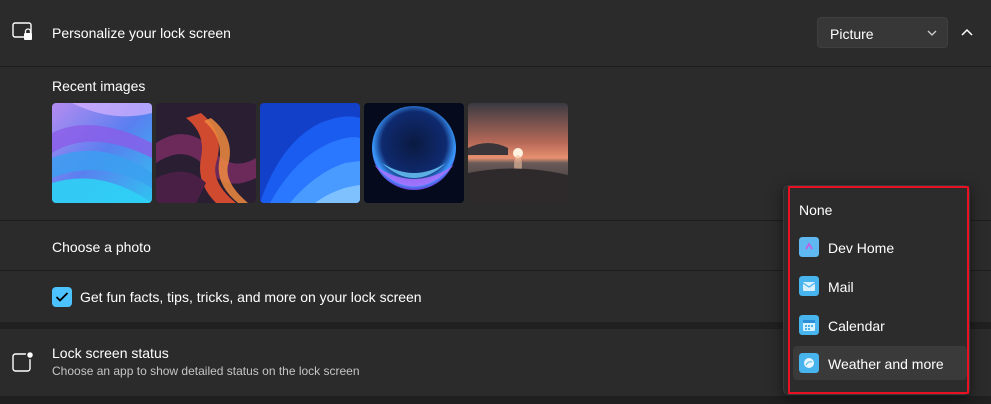  I want to click on dropdown-selected-value: Picture, so click(852, 34).